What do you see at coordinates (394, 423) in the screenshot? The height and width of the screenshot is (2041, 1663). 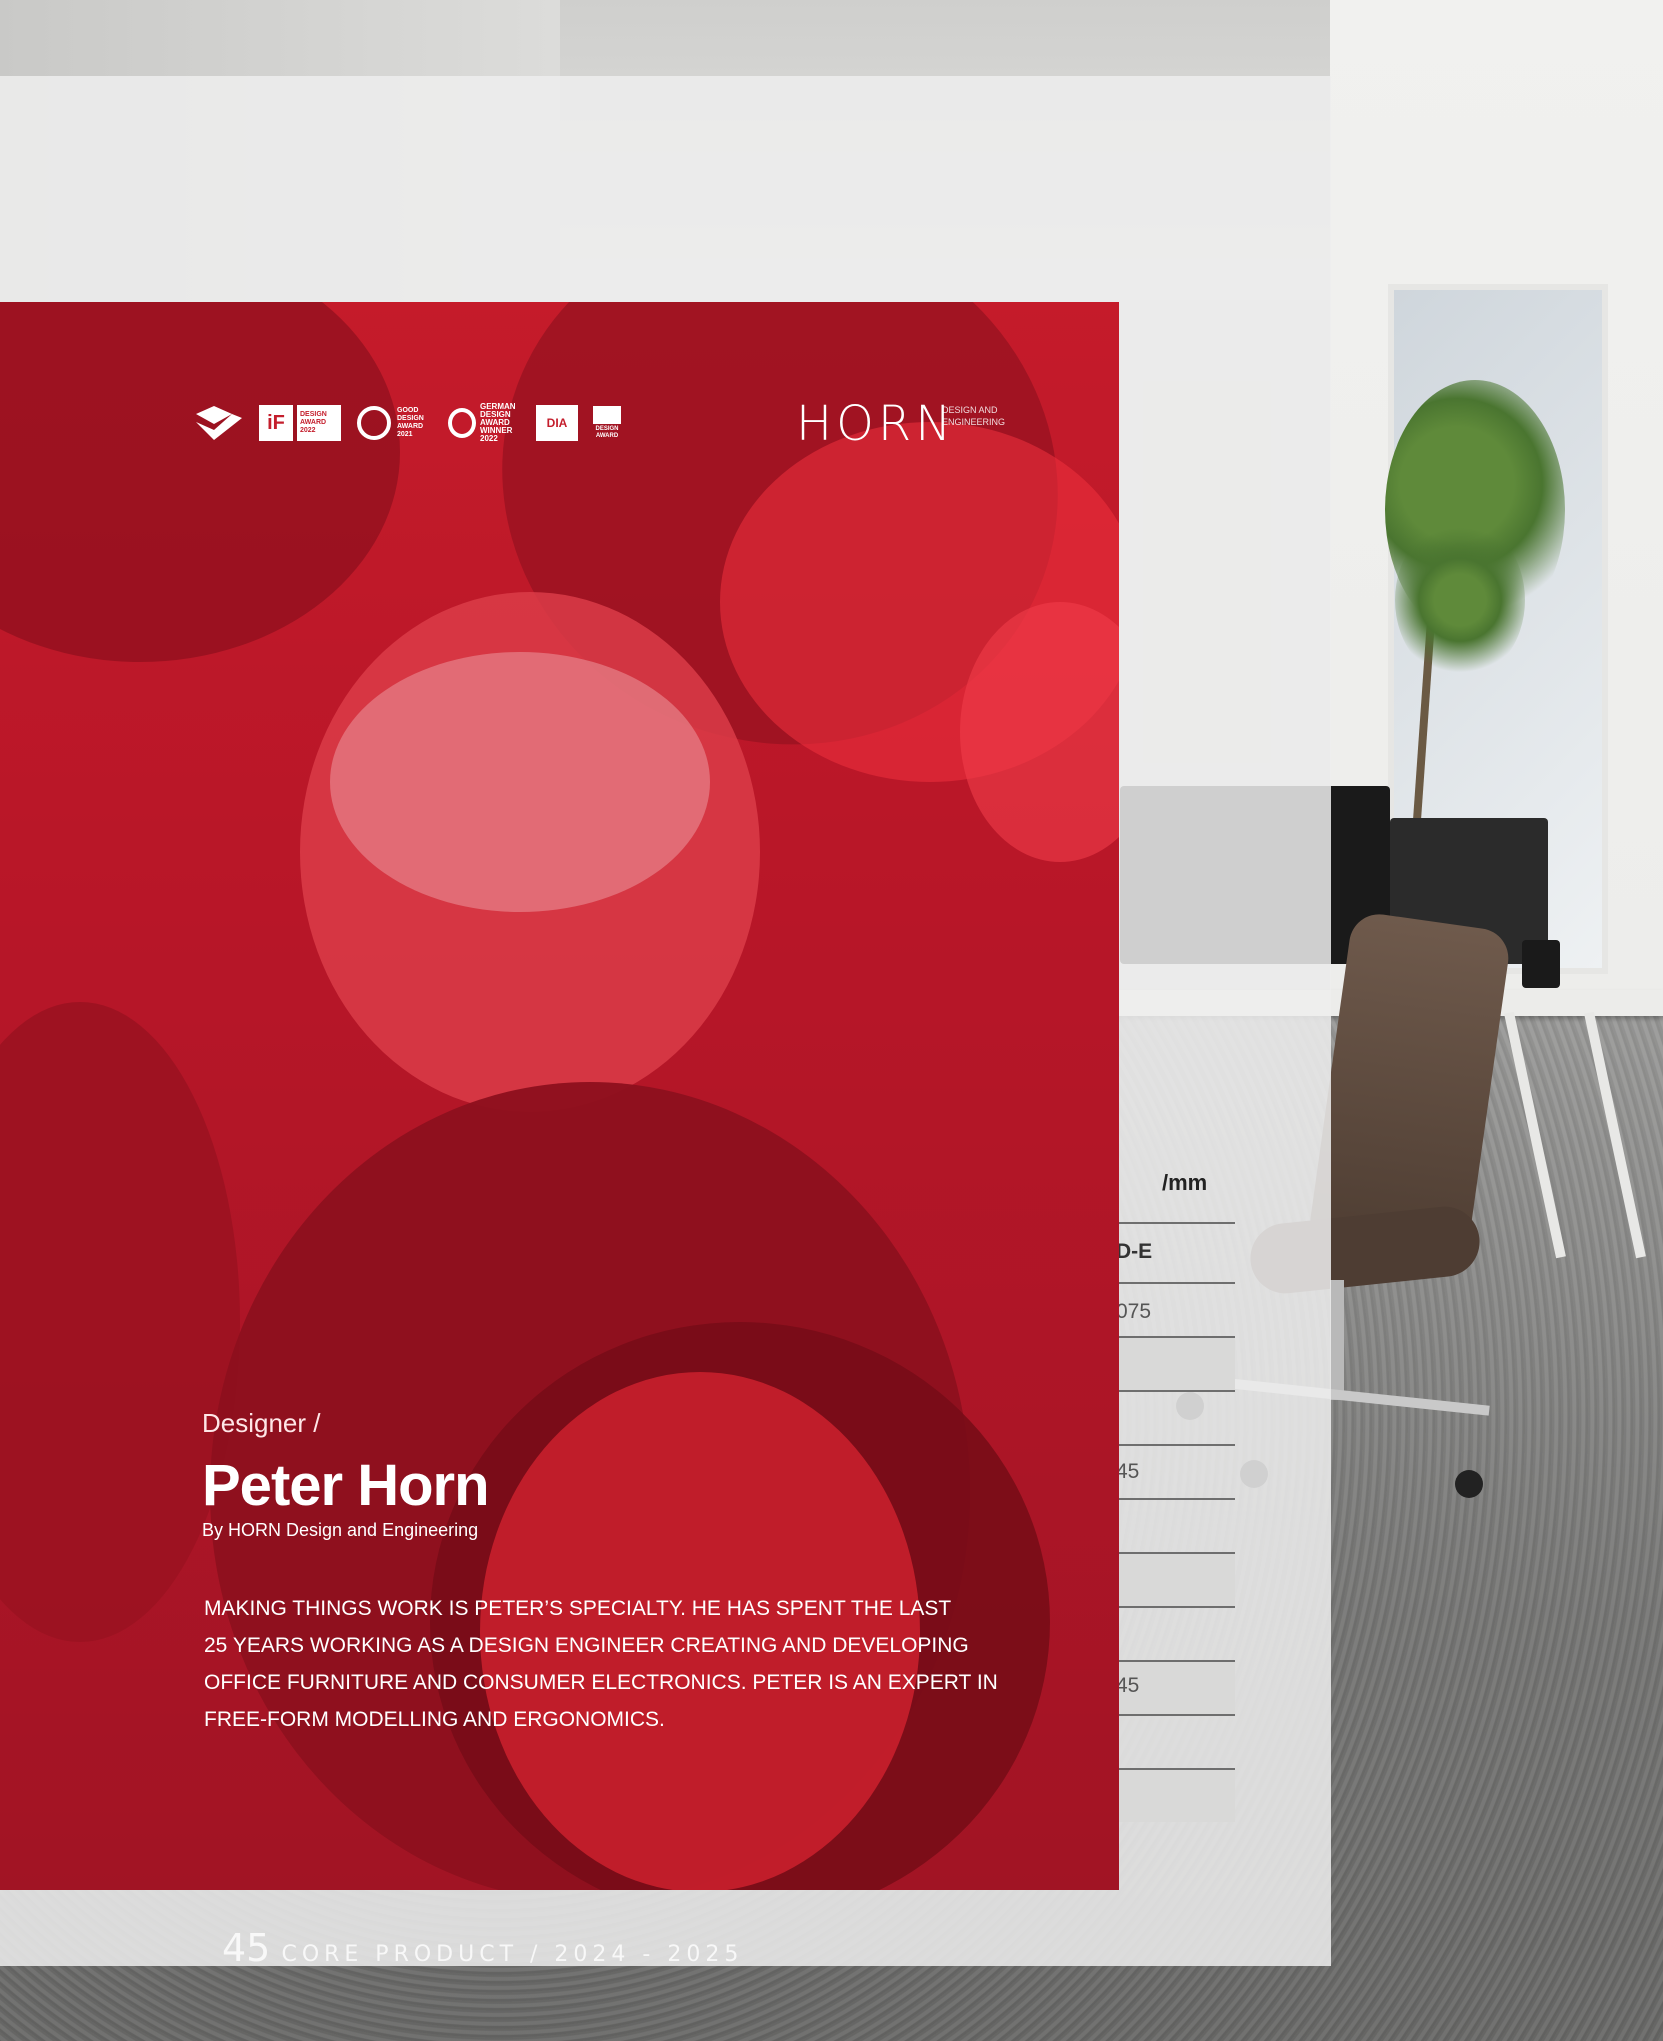 I see `good-design-award-icon: GOOD DESIGN AWARD 2021` at bounding box center [394, 423].